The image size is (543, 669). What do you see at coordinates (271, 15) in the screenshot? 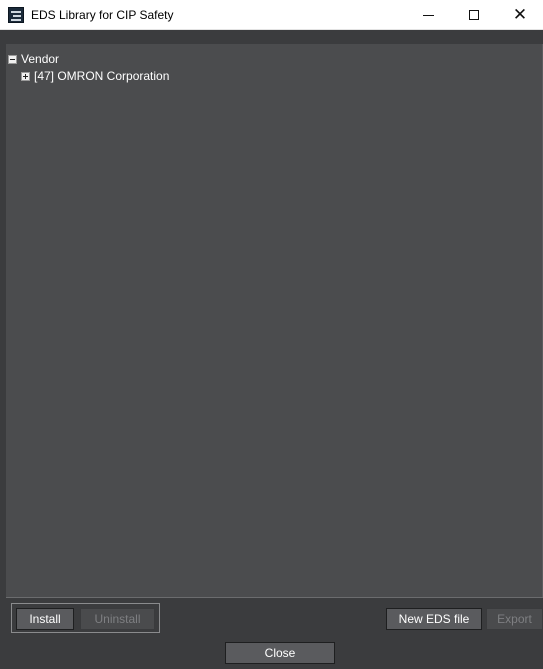
I see `title-bar: EDS Library for CIP Safety ✕` at bounding box center [271, 15].